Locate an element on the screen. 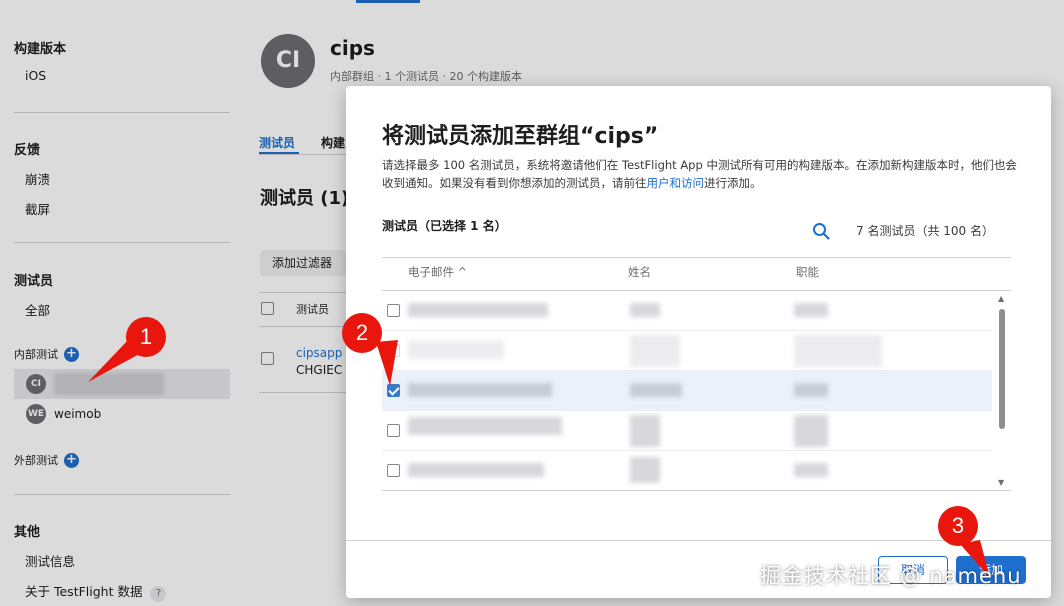  callout-marker-3: 3 is located at coordinates (958, 526).